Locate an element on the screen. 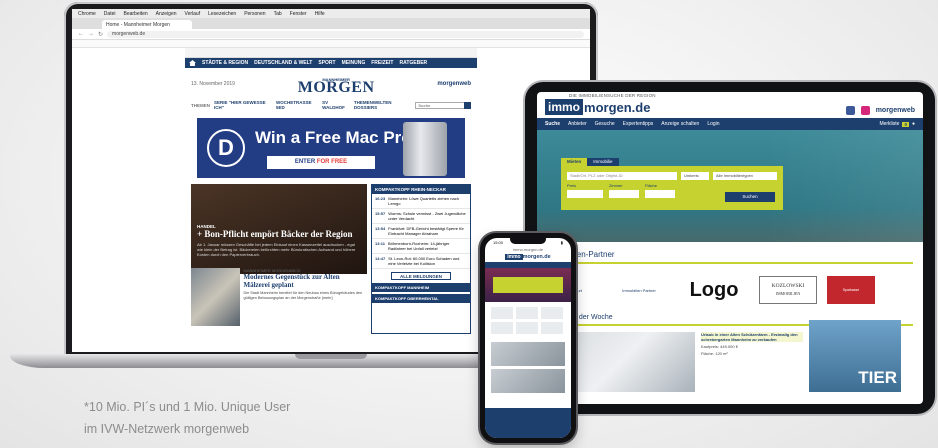  menu-item: Tab is located at coordinates (278, 14).